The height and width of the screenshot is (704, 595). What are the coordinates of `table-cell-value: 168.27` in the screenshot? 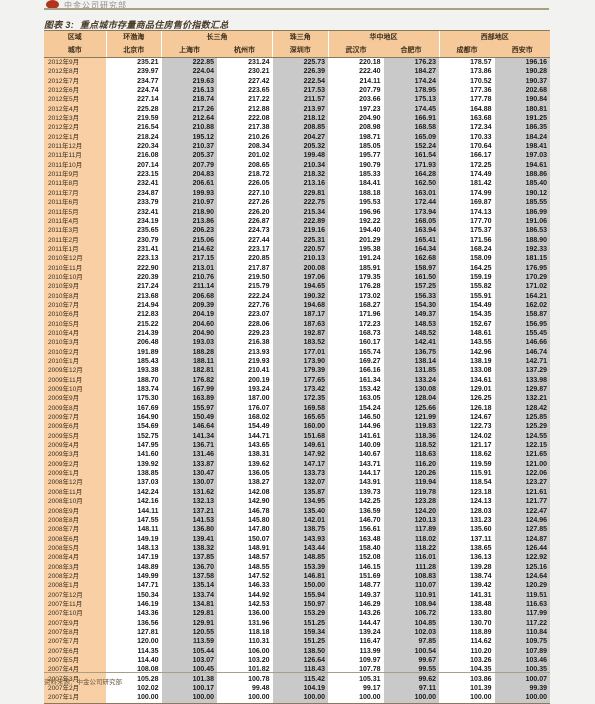 It's located at (356, 305).